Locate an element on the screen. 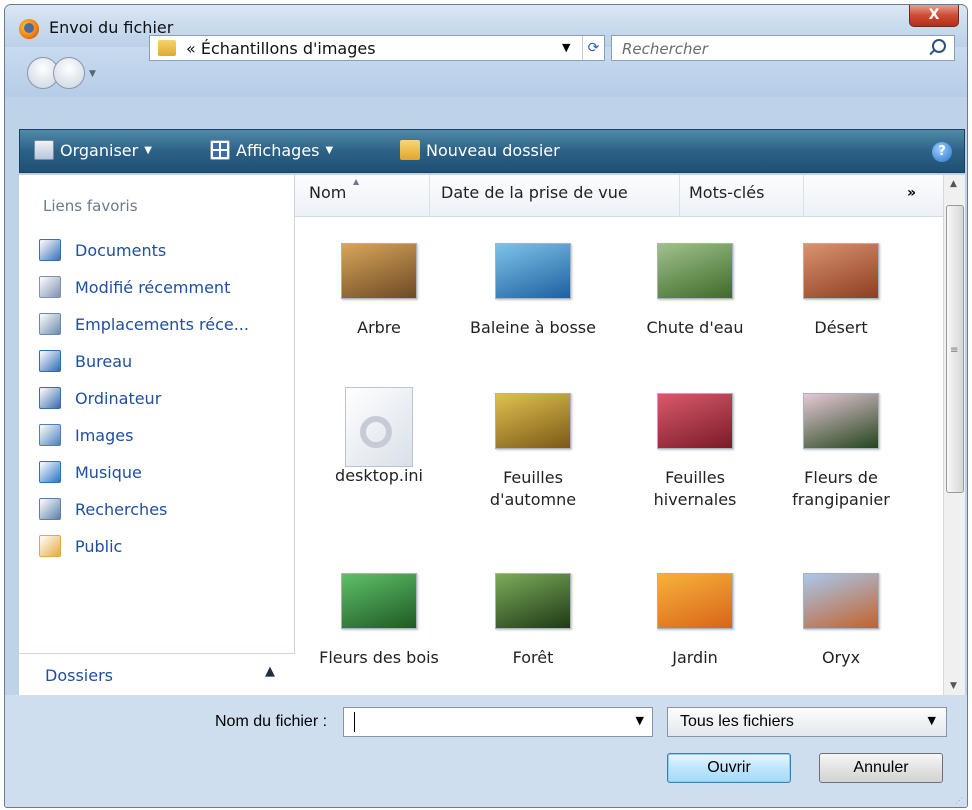 The width and height of the screenshot is (972, 810). file-item: Feuilles hivernales is located at coordinates (695, 449).